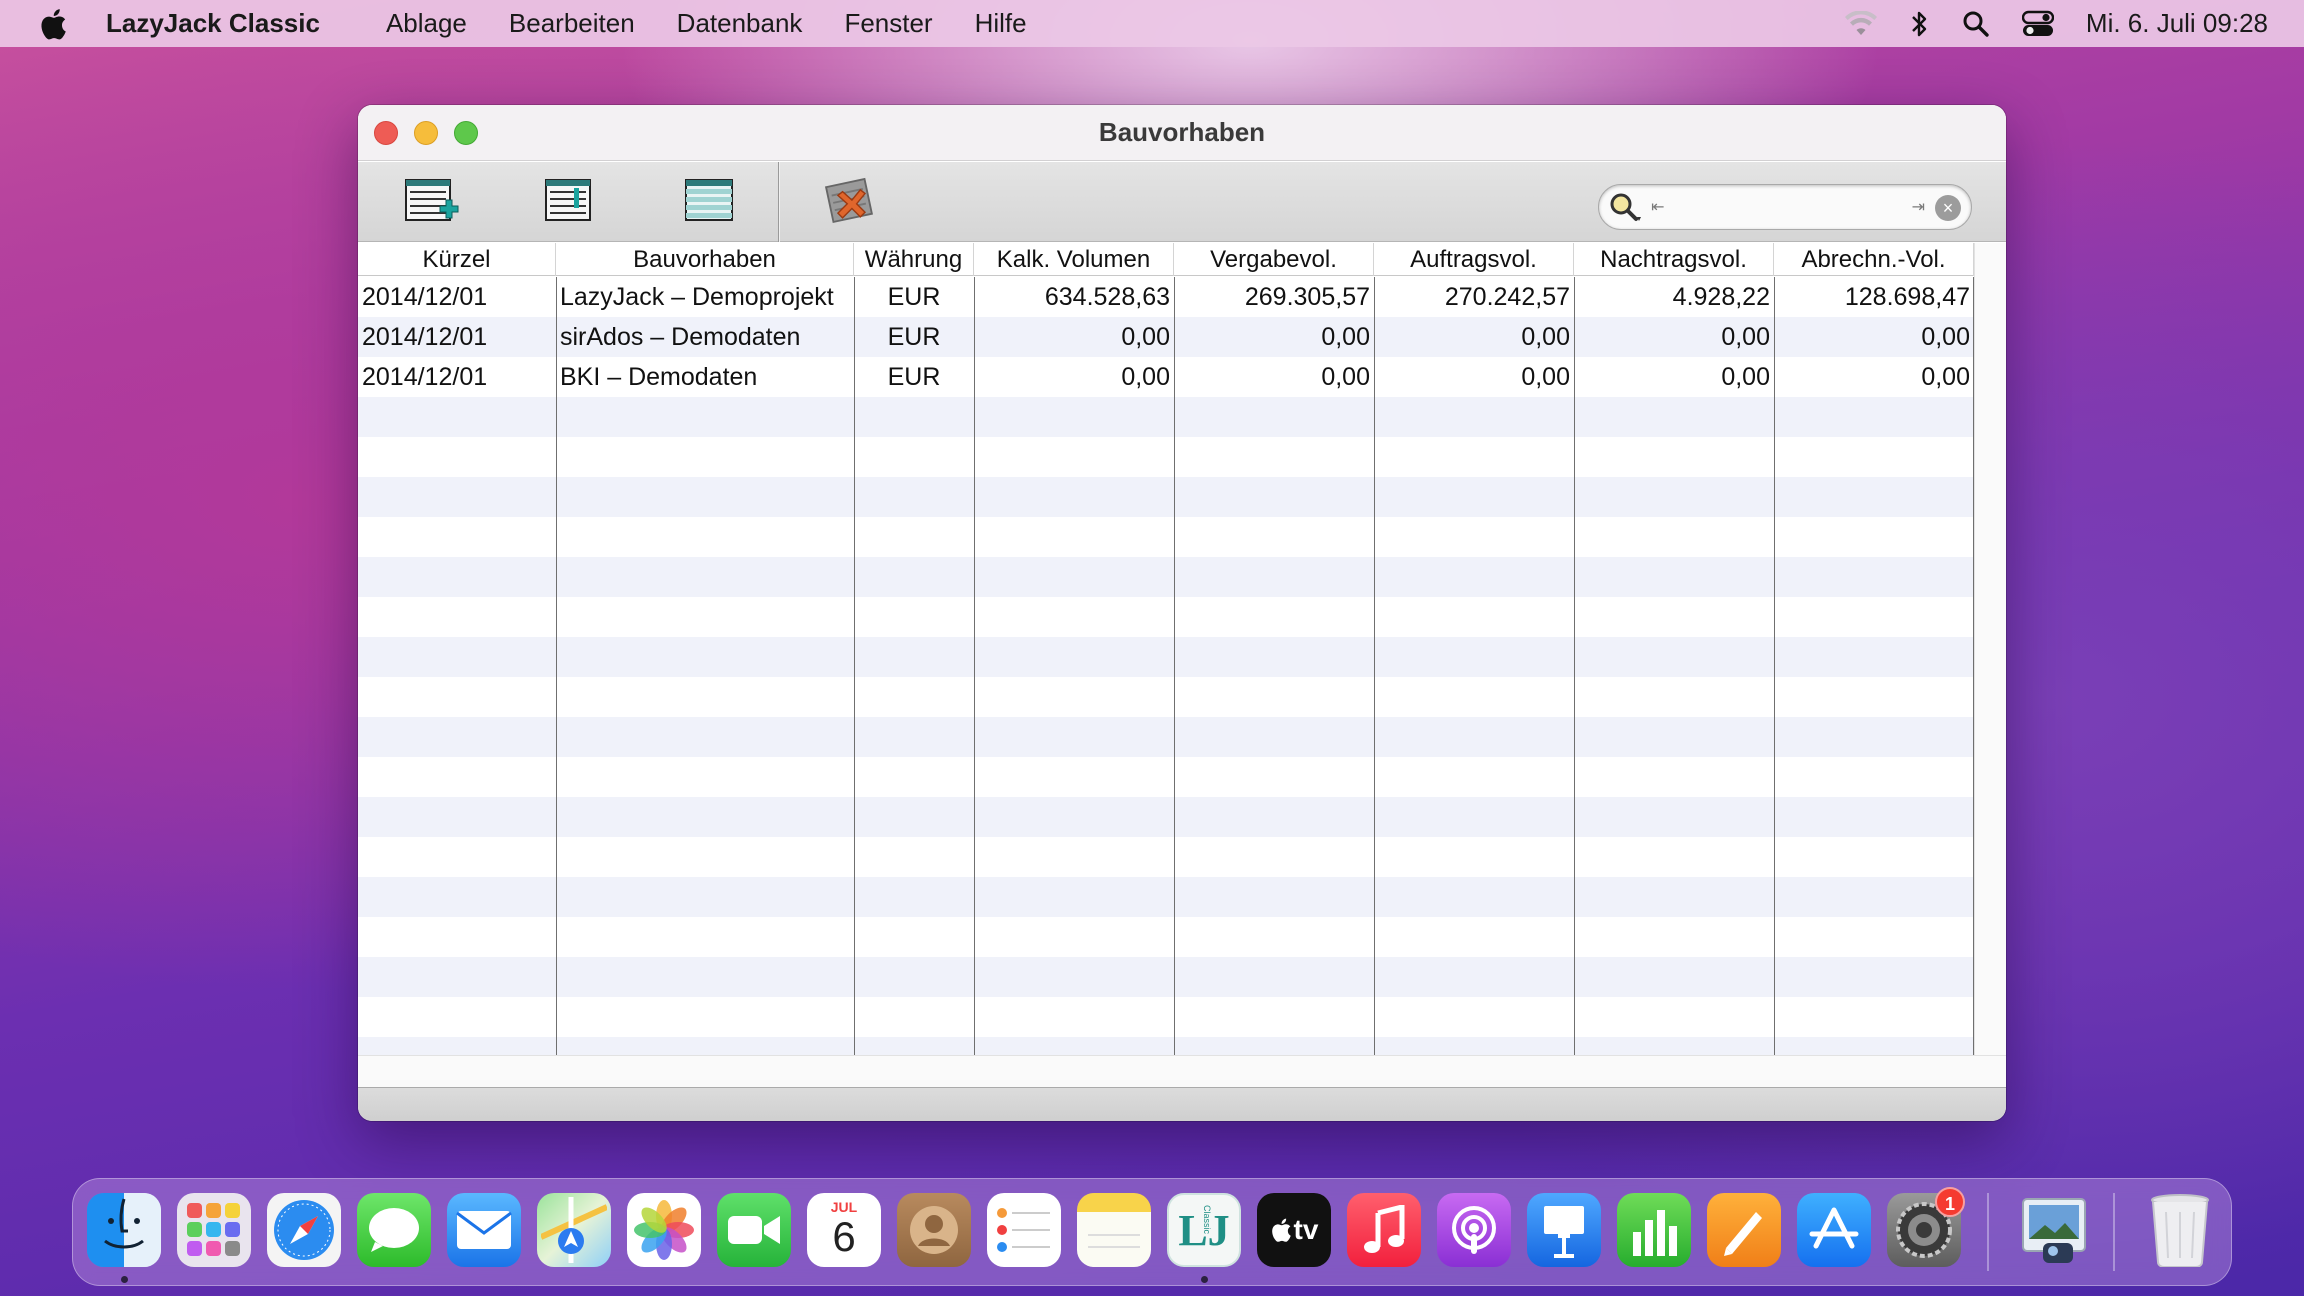 The width and height of the screenshot is (2304, 1296). I want to click on cell-kuerzel: 2014/12/01, so click(425, 297).